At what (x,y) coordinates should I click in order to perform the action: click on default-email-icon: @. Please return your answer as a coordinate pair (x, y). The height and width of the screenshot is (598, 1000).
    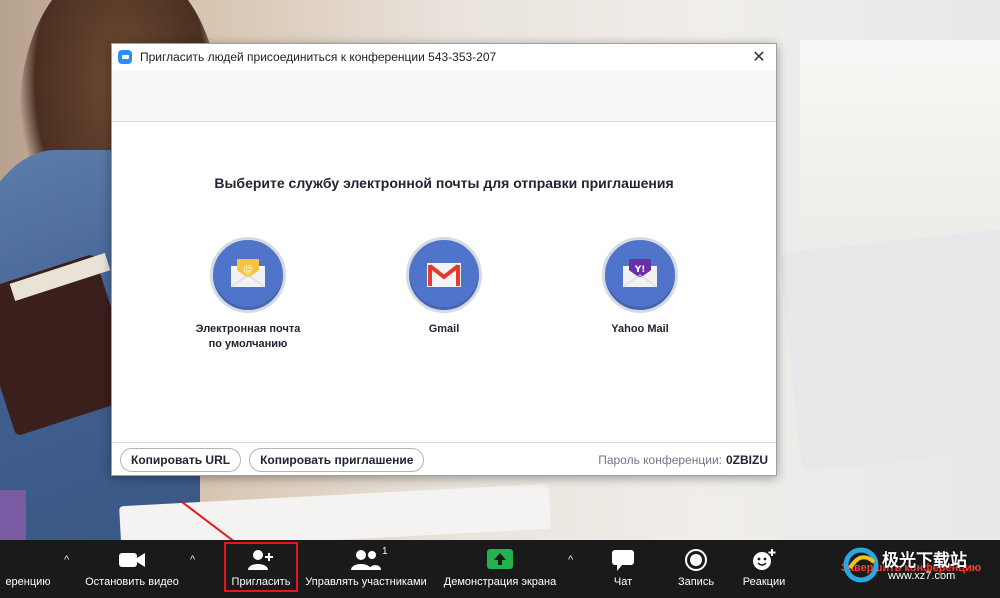
    Looking at the image, I should click on (248, 275).